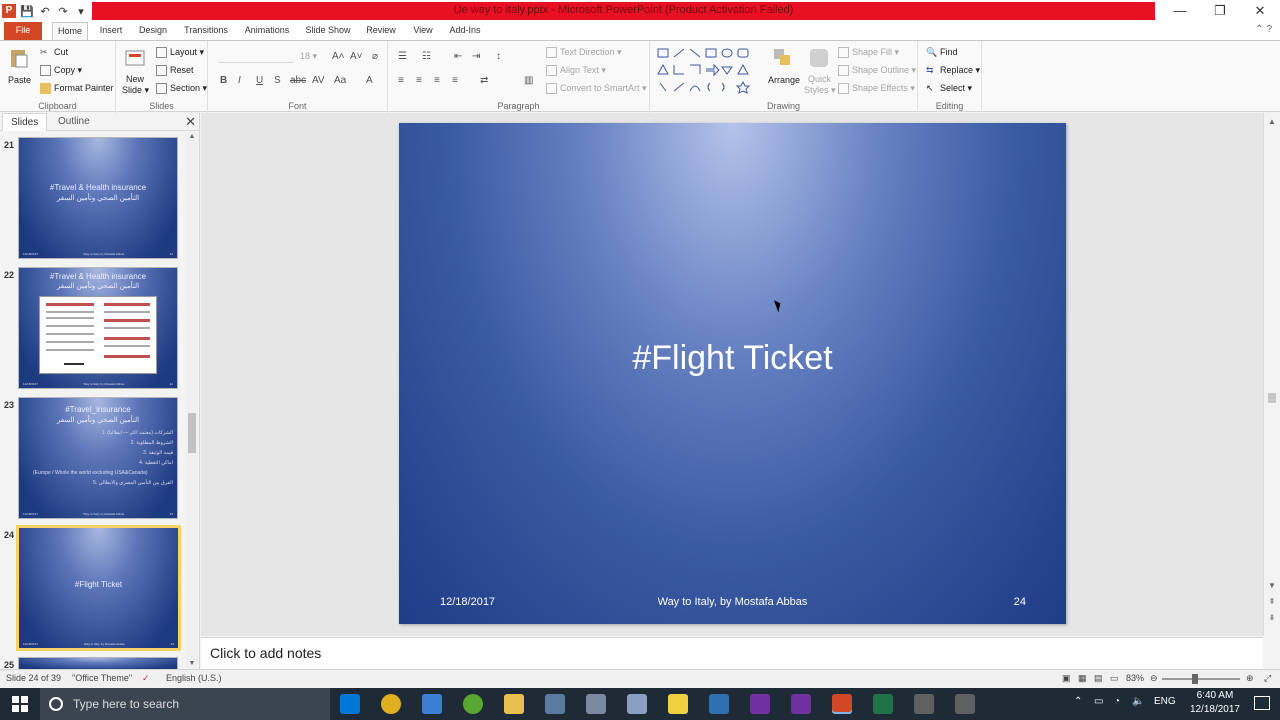  I want to click on redo-button: ↷, so click(63, 11).